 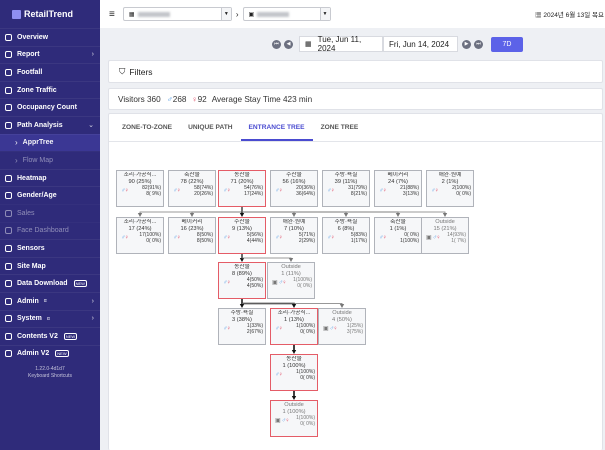 I want to click on sidebar-item-label: Path Analysis, so click(x=40, y=125).